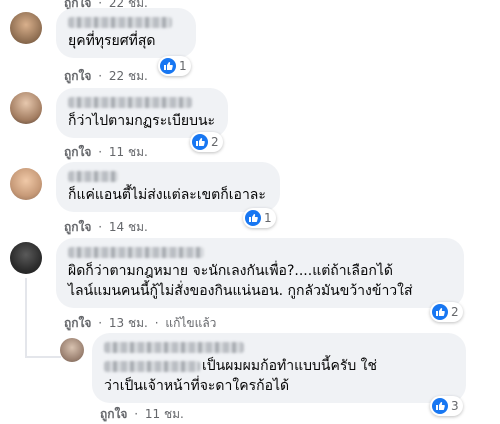  What do you see at coordinates (128, 323) in the screenshot?
I see `timestamp: 13 ชม.` at bounding box center [128, 323].